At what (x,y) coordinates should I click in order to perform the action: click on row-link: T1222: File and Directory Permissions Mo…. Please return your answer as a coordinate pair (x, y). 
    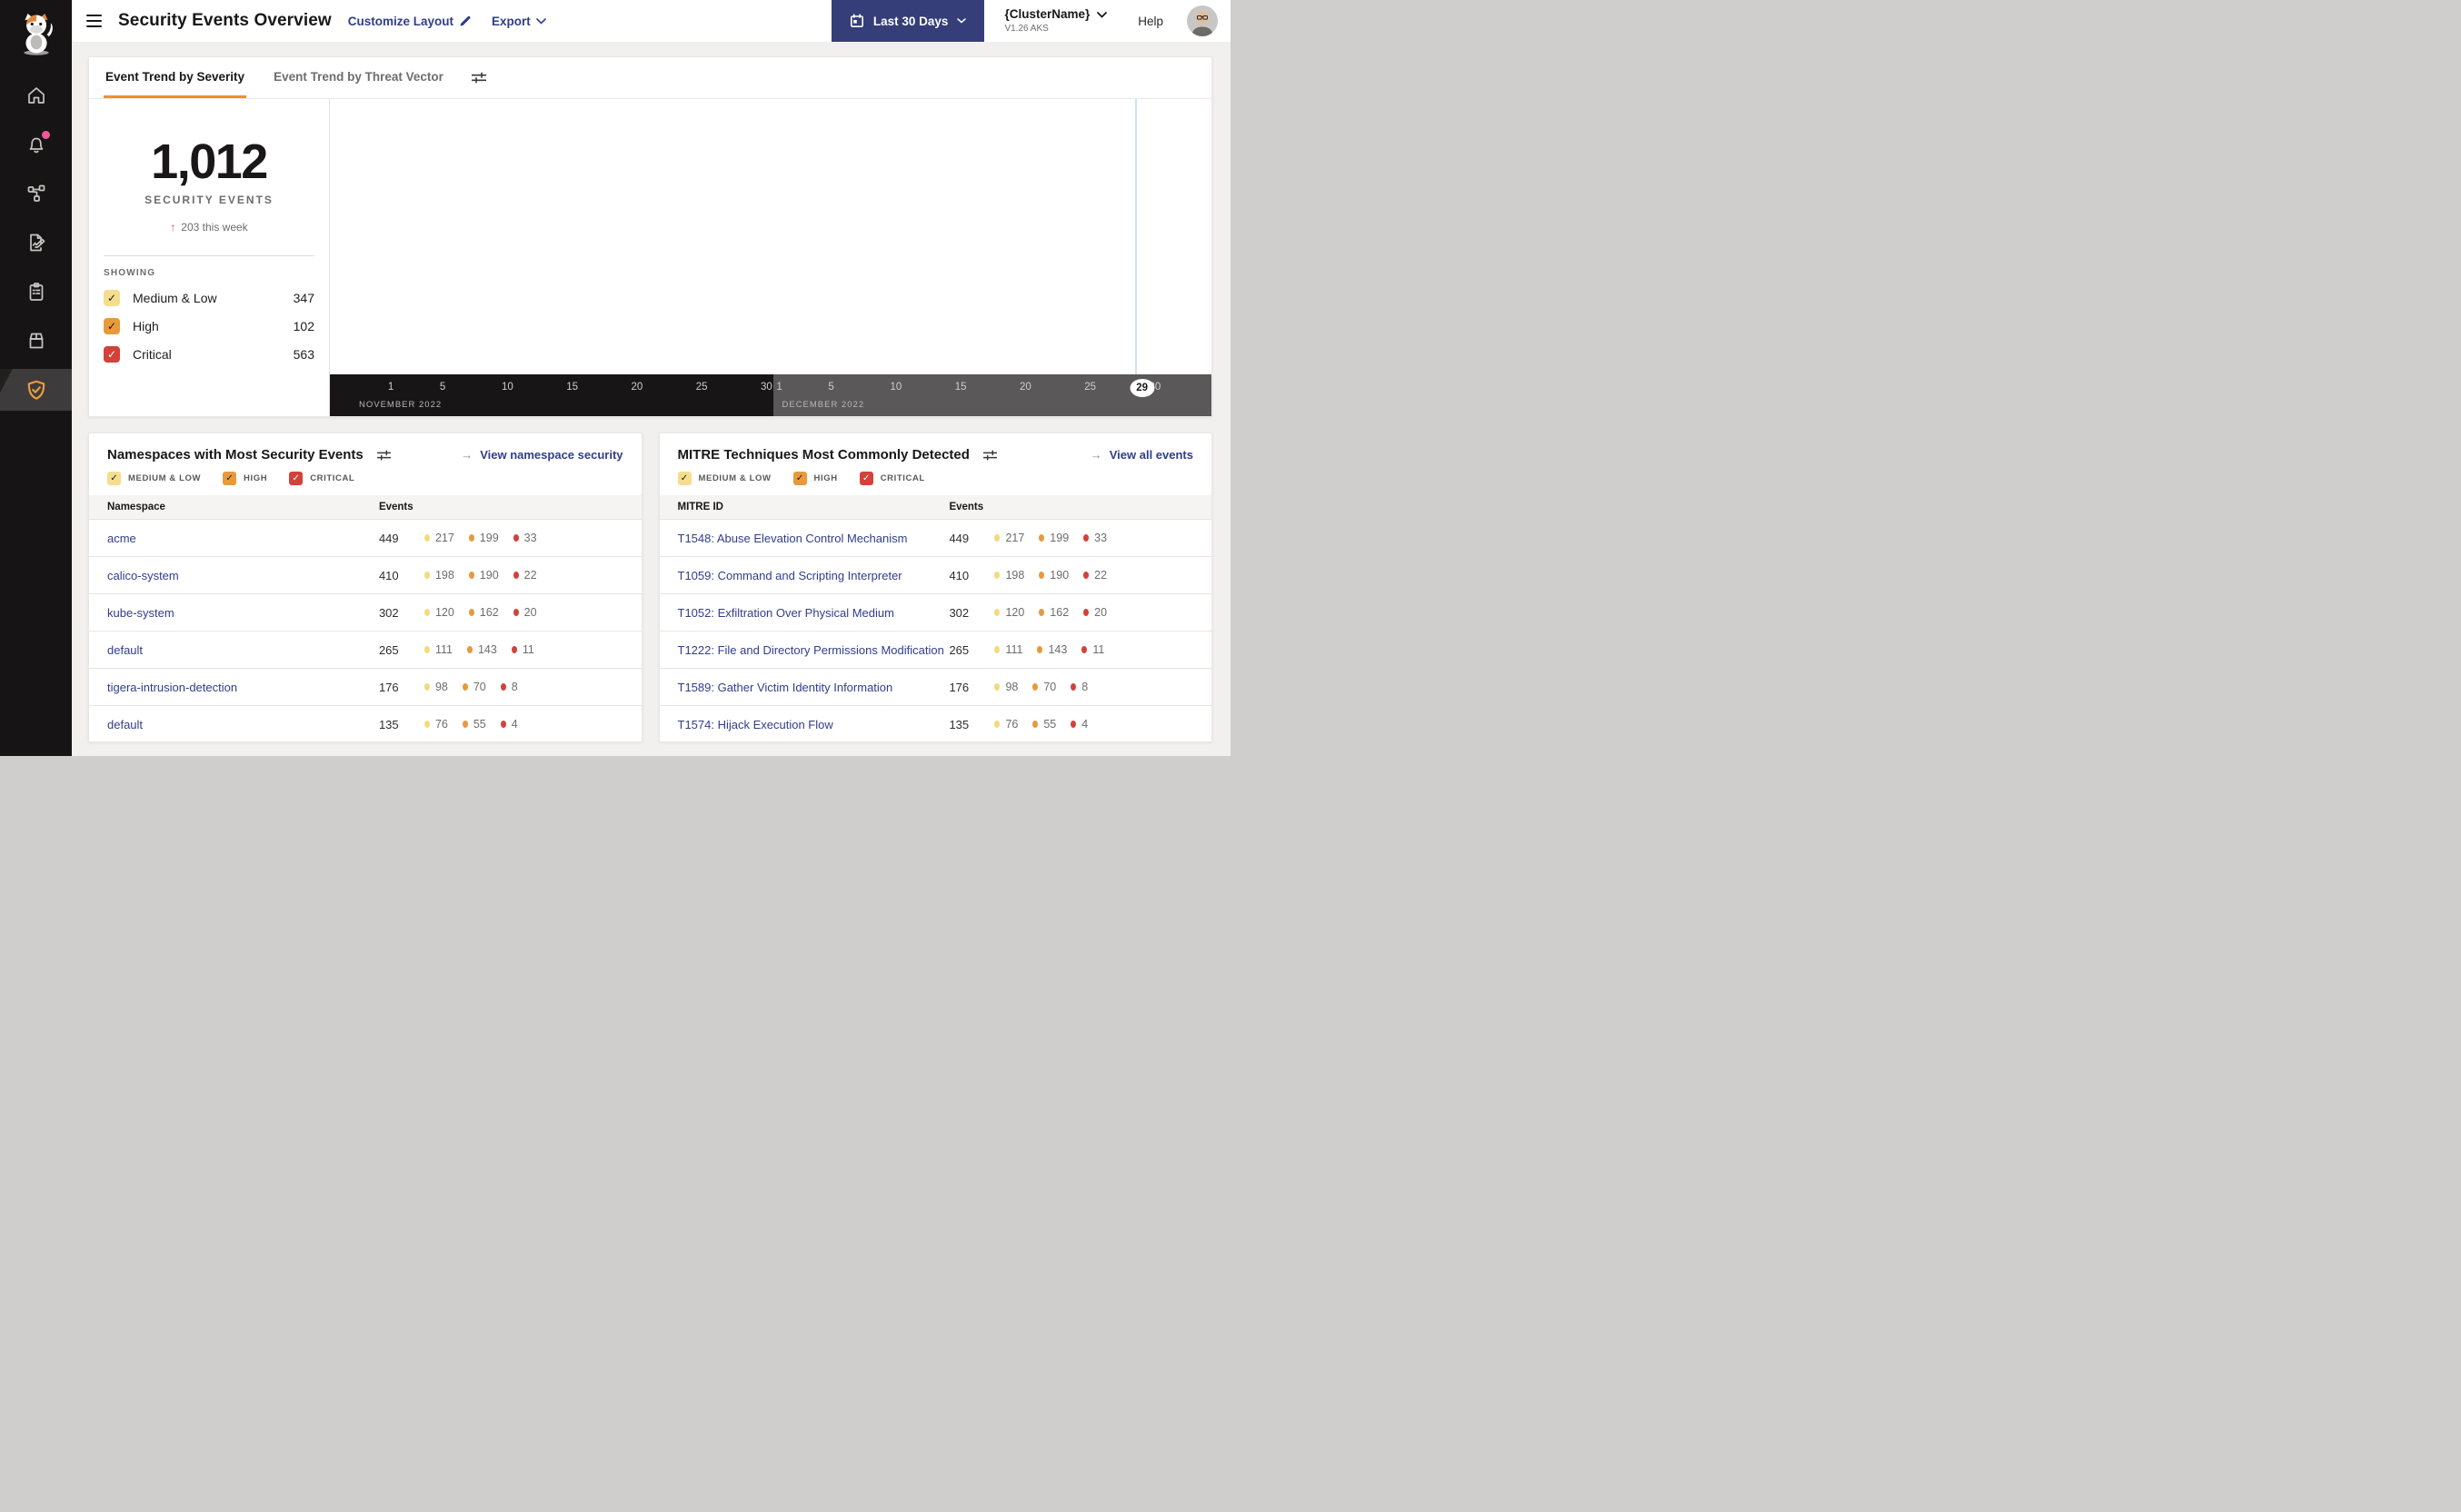
    Looking at the image, I should click on (811, 650).